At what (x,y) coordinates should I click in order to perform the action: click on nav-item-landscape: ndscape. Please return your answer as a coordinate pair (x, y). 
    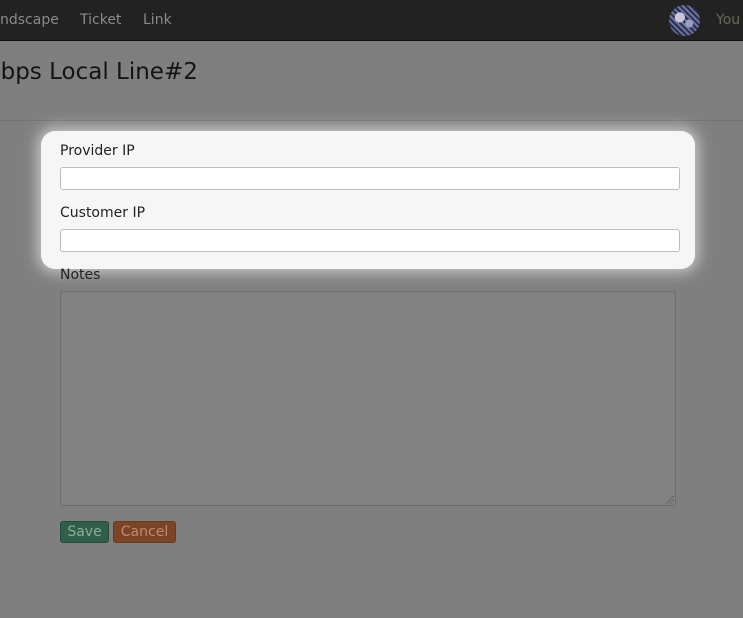
    Looking at the image, I should click on (29, 20).